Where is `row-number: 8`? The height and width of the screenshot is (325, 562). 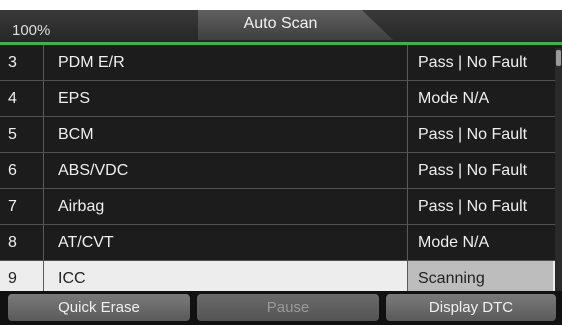
row-number: 8 is located at coordinates (22, 242).